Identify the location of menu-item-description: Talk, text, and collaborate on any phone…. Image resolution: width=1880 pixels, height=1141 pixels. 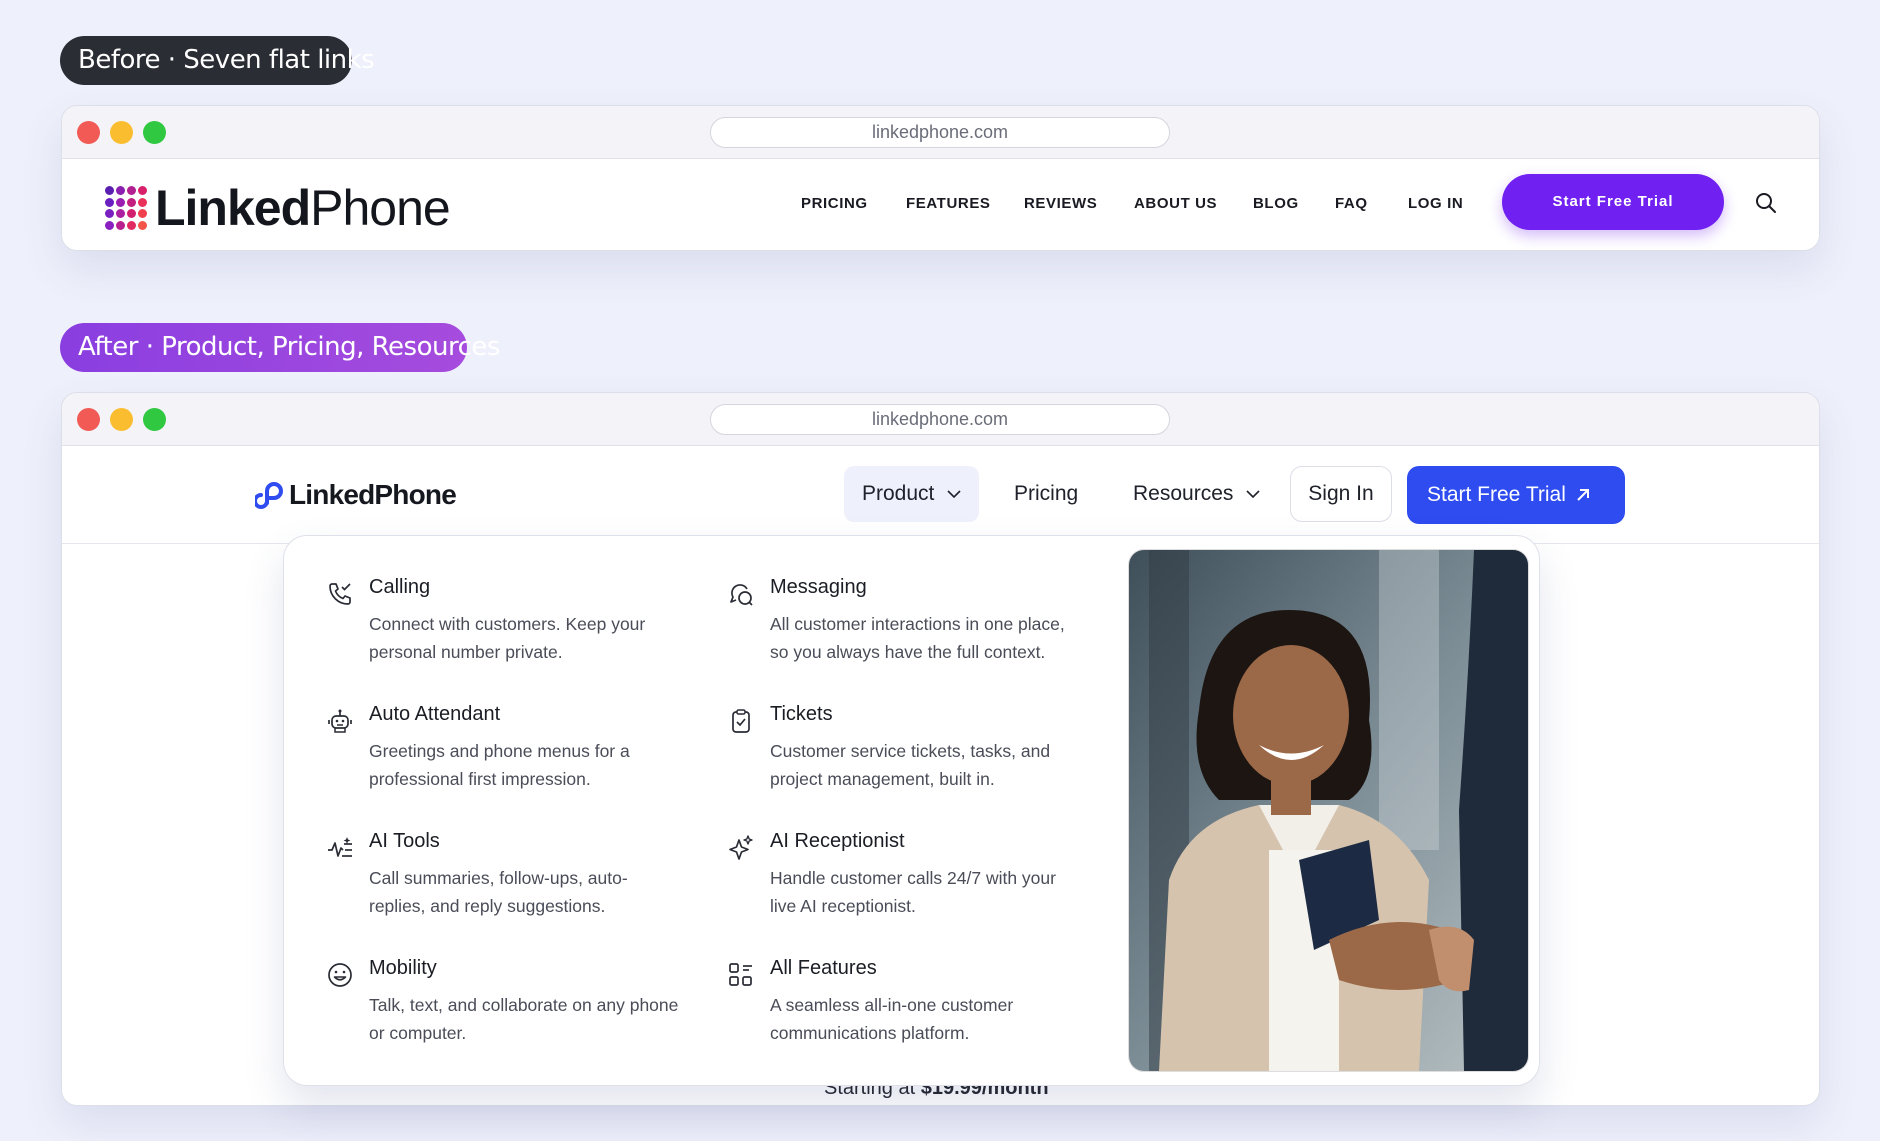
(524, 1019).